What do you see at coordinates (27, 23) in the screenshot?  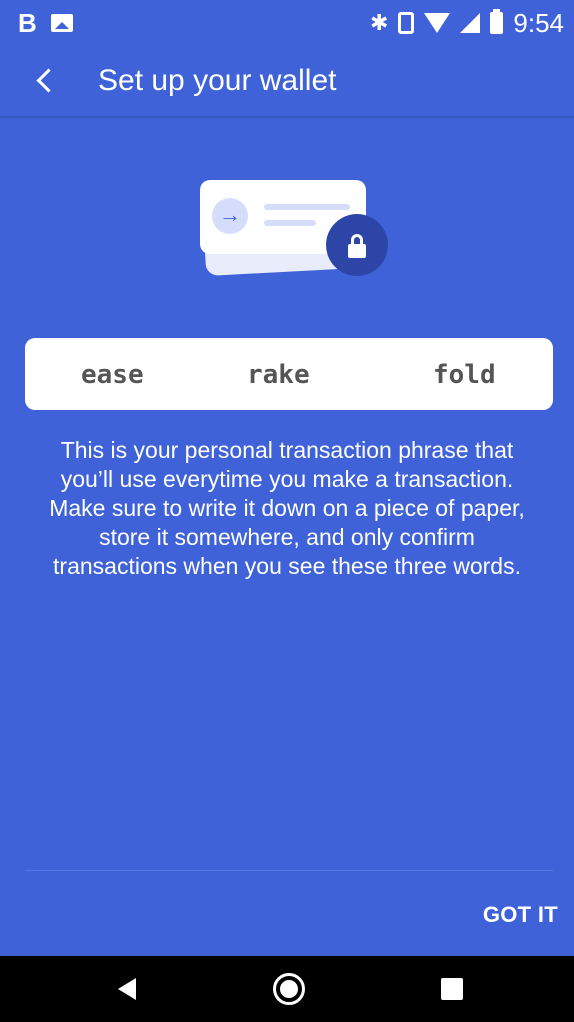 I see `b-notification-icon: B` at bounding box center [27, 23].